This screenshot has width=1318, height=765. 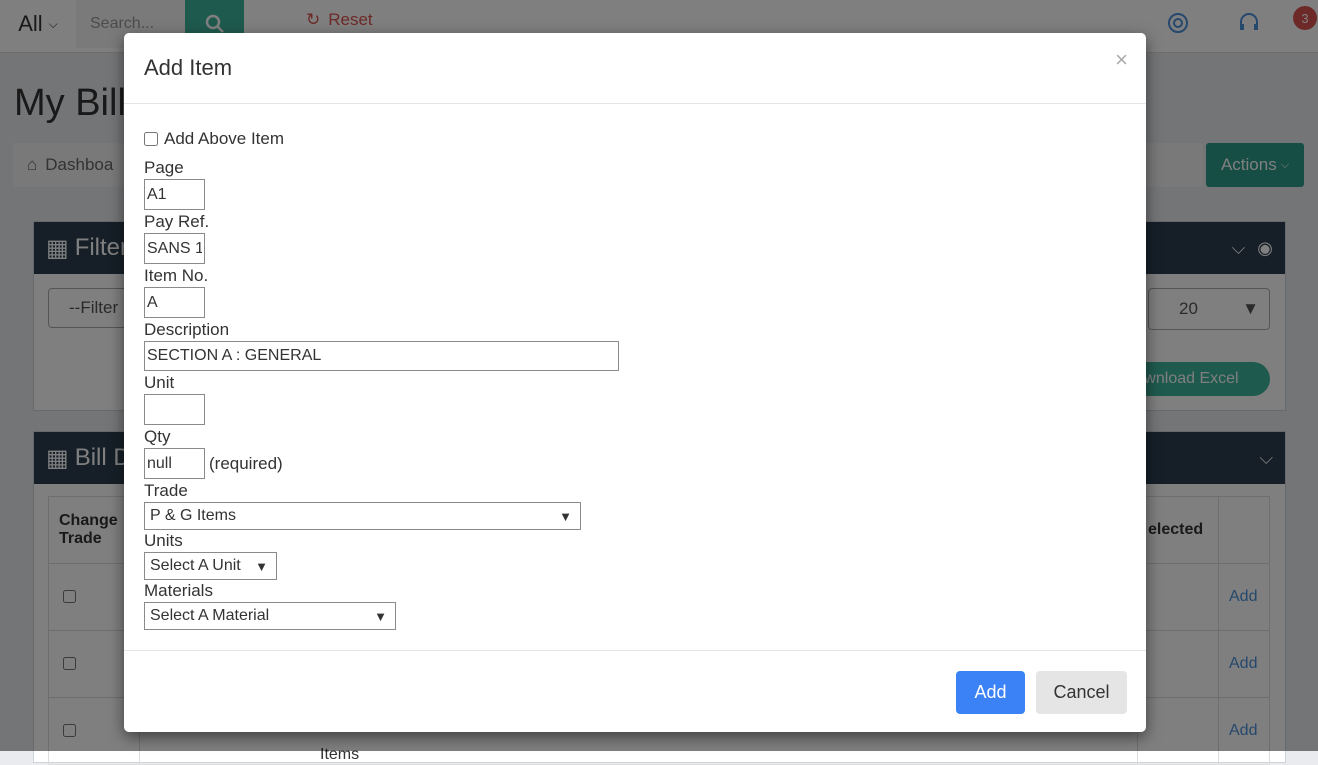 I want to click on item-no-label: Item No., so click(x=176, y=275).